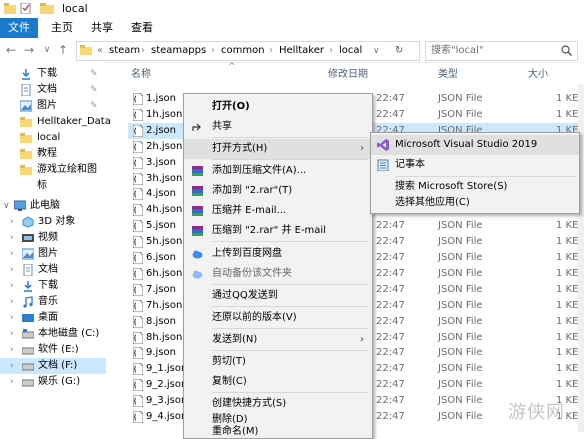 Image resolution: width=584 pixels, height=439 pixels. I want to click on nav-item-documents-pinned: 文档 ✎, so click(53, 90).